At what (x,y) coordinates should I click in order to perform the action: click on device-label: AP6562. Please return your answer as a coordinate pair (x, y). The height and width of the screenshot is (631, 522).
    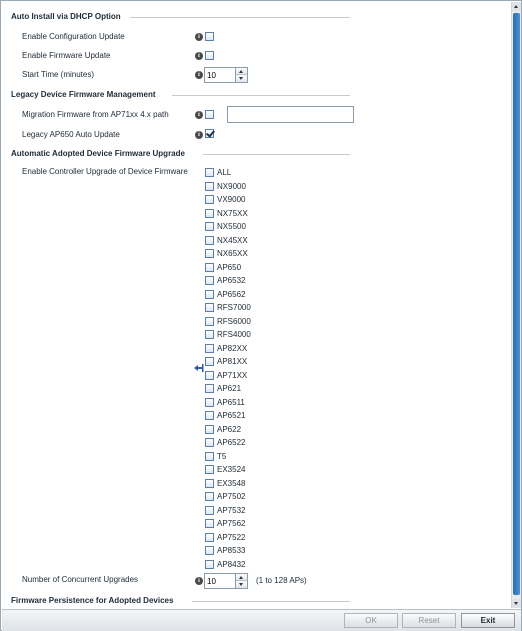
    Looking at the image, I should click on (231, 294).